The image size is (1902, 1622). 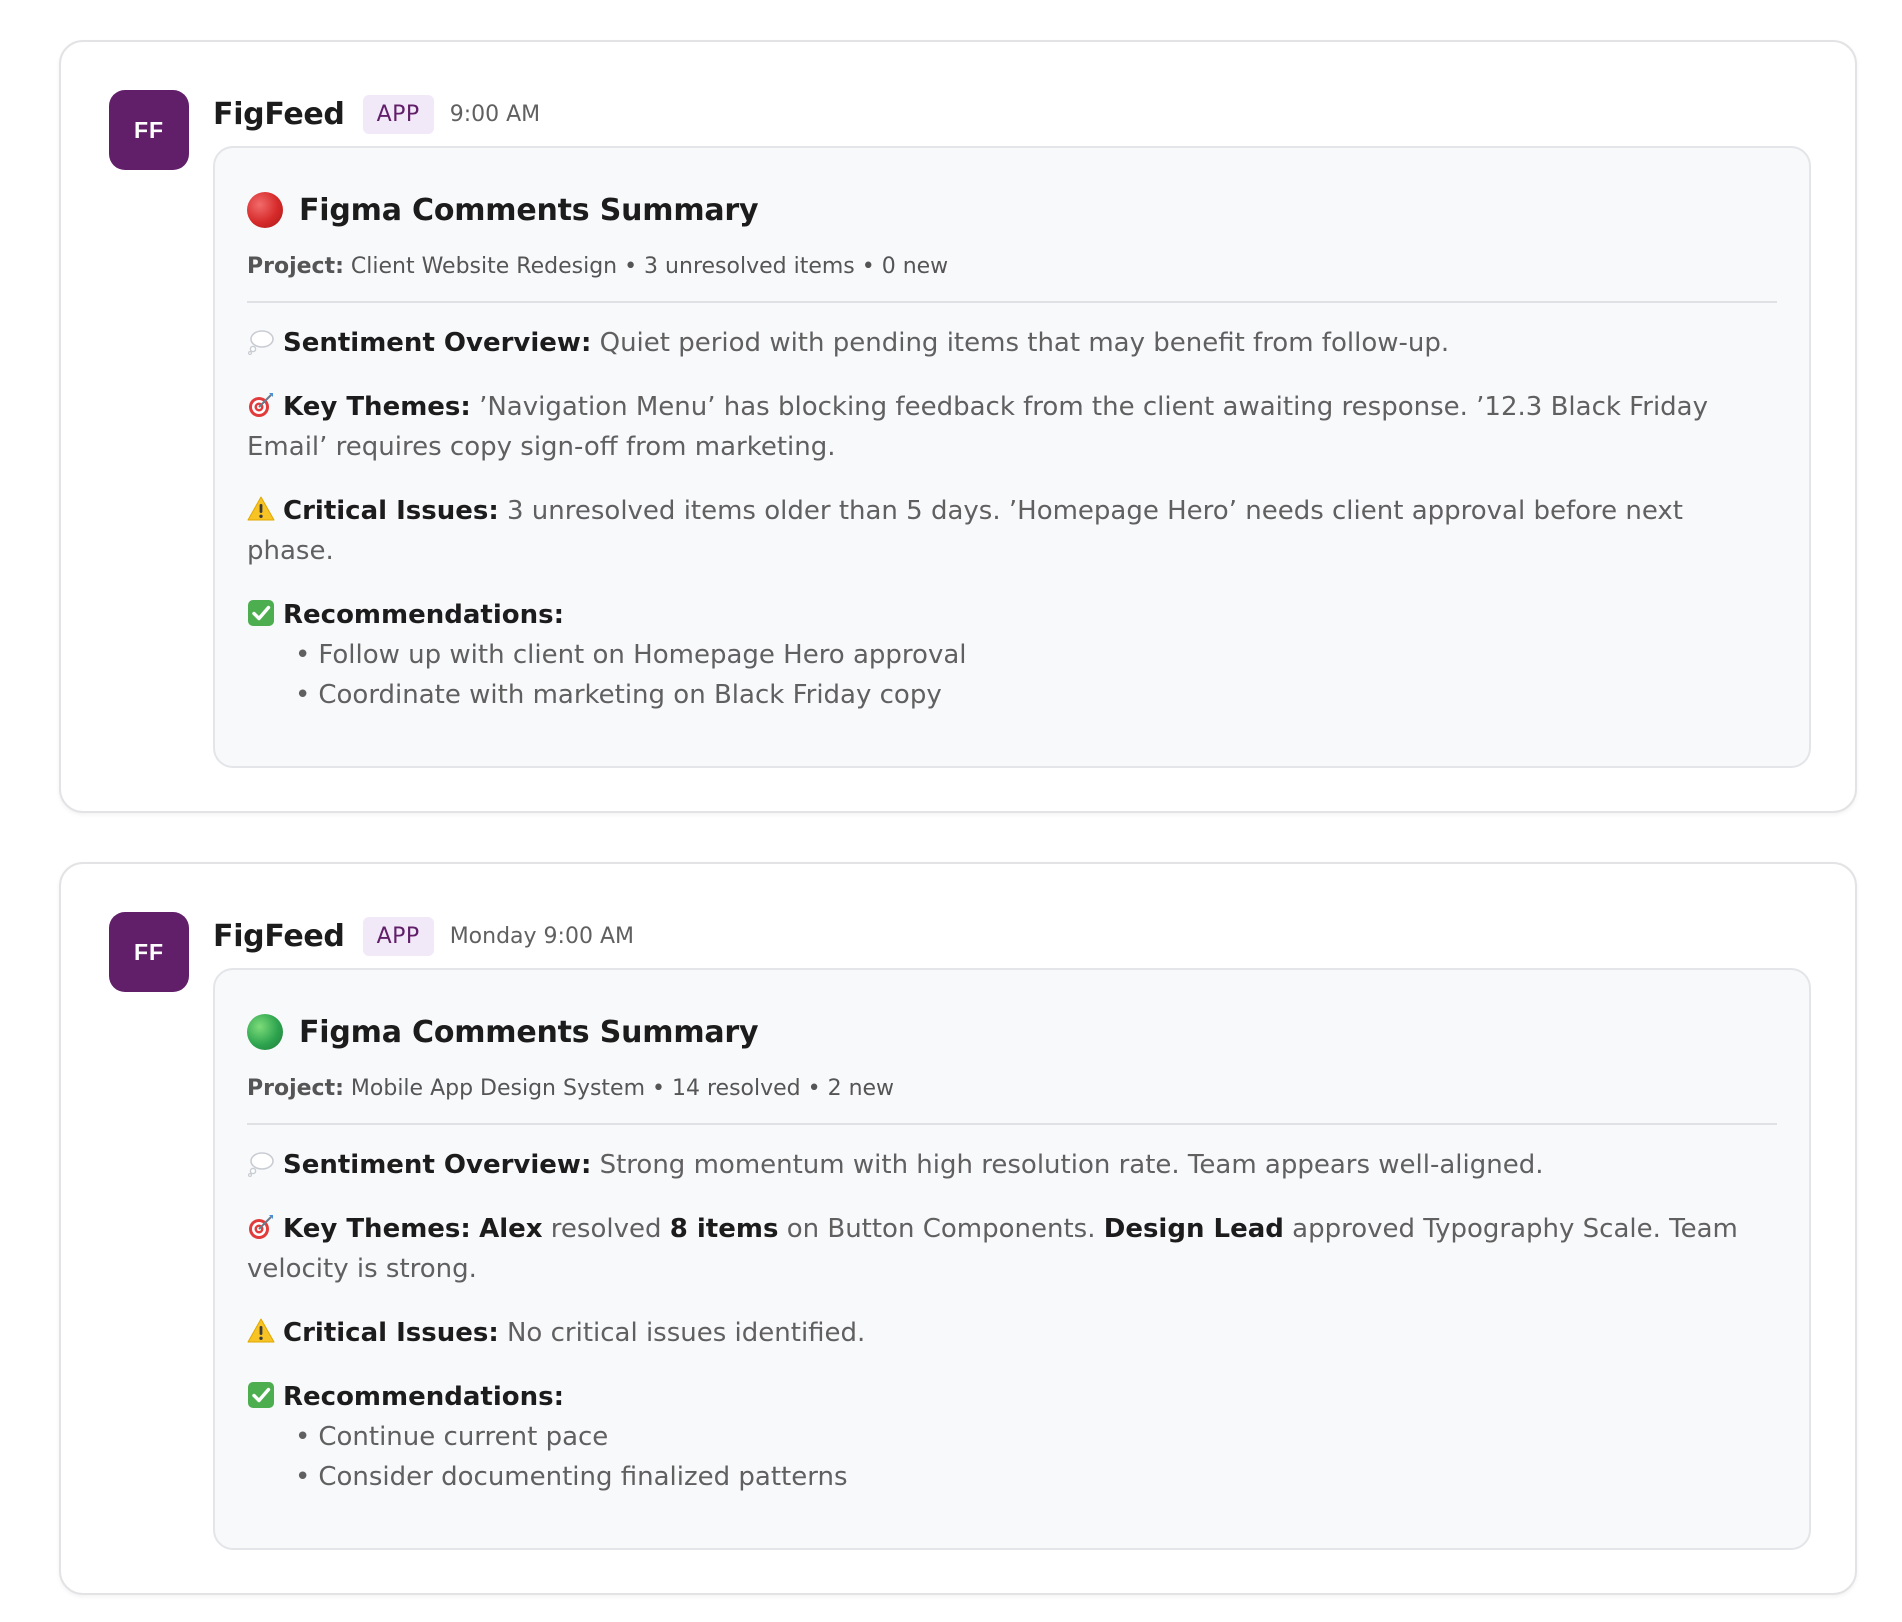 I want to click on themes-text: on Button Components., so click(x=941, y=1229).